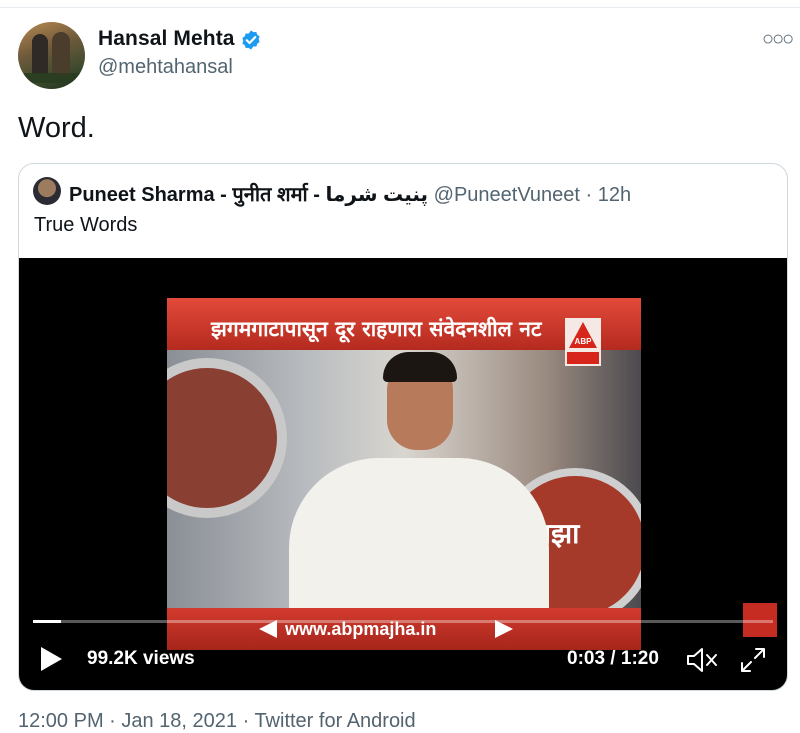 The width and height of the screenshot is (800, 733). I want to click on abp-logo-icon: ABP, so click(583, 342).